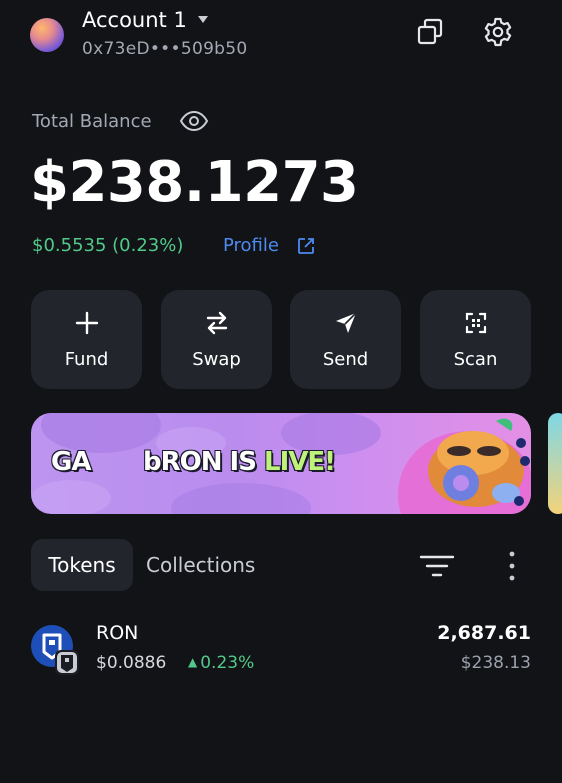  I want to click on banner-title: bRON IS LIVE!, so click(239, 462).